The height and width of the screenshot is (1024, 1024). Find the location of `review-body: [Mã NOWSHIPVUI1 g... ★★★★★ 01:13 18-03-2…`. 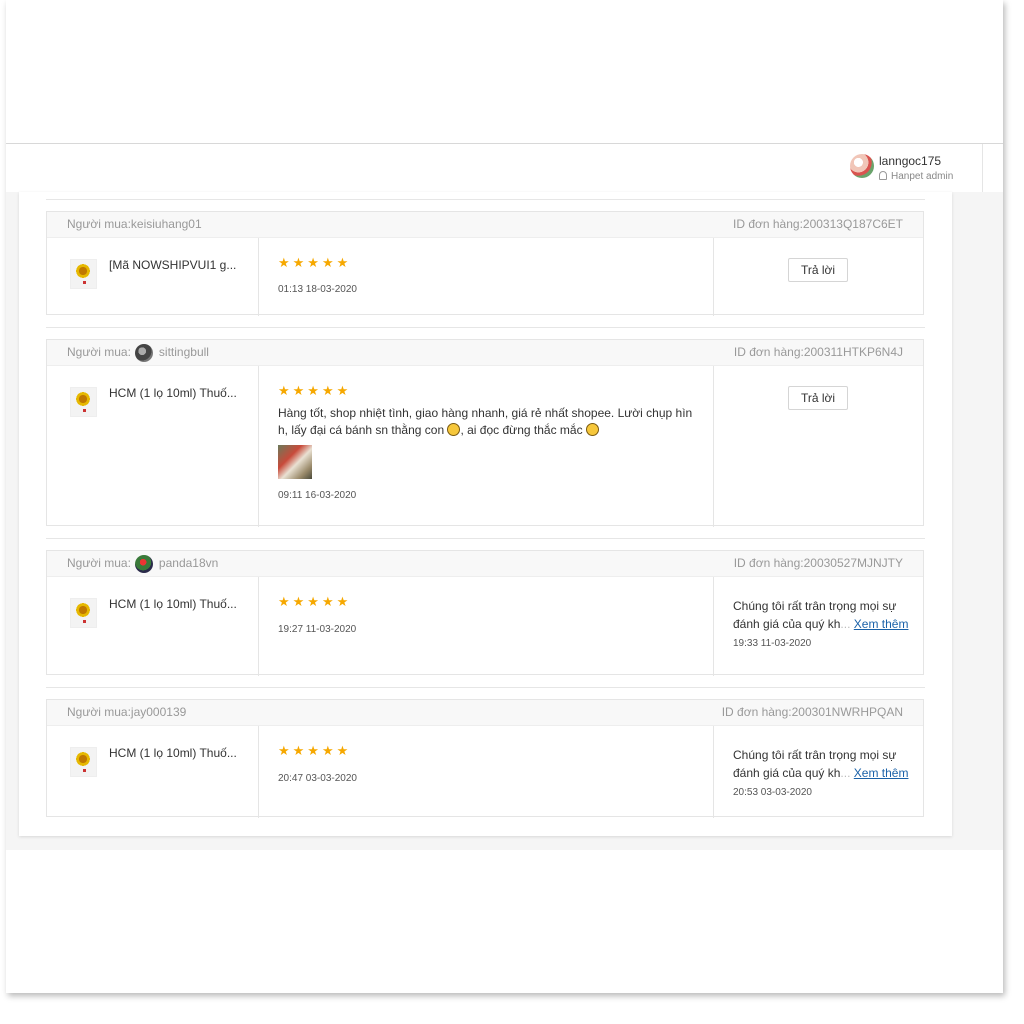

review-body: [Mã NOWSHIPVUI1 g... ★★★★★ 01:13 18-03-2… is located at coordinates (485, 277).